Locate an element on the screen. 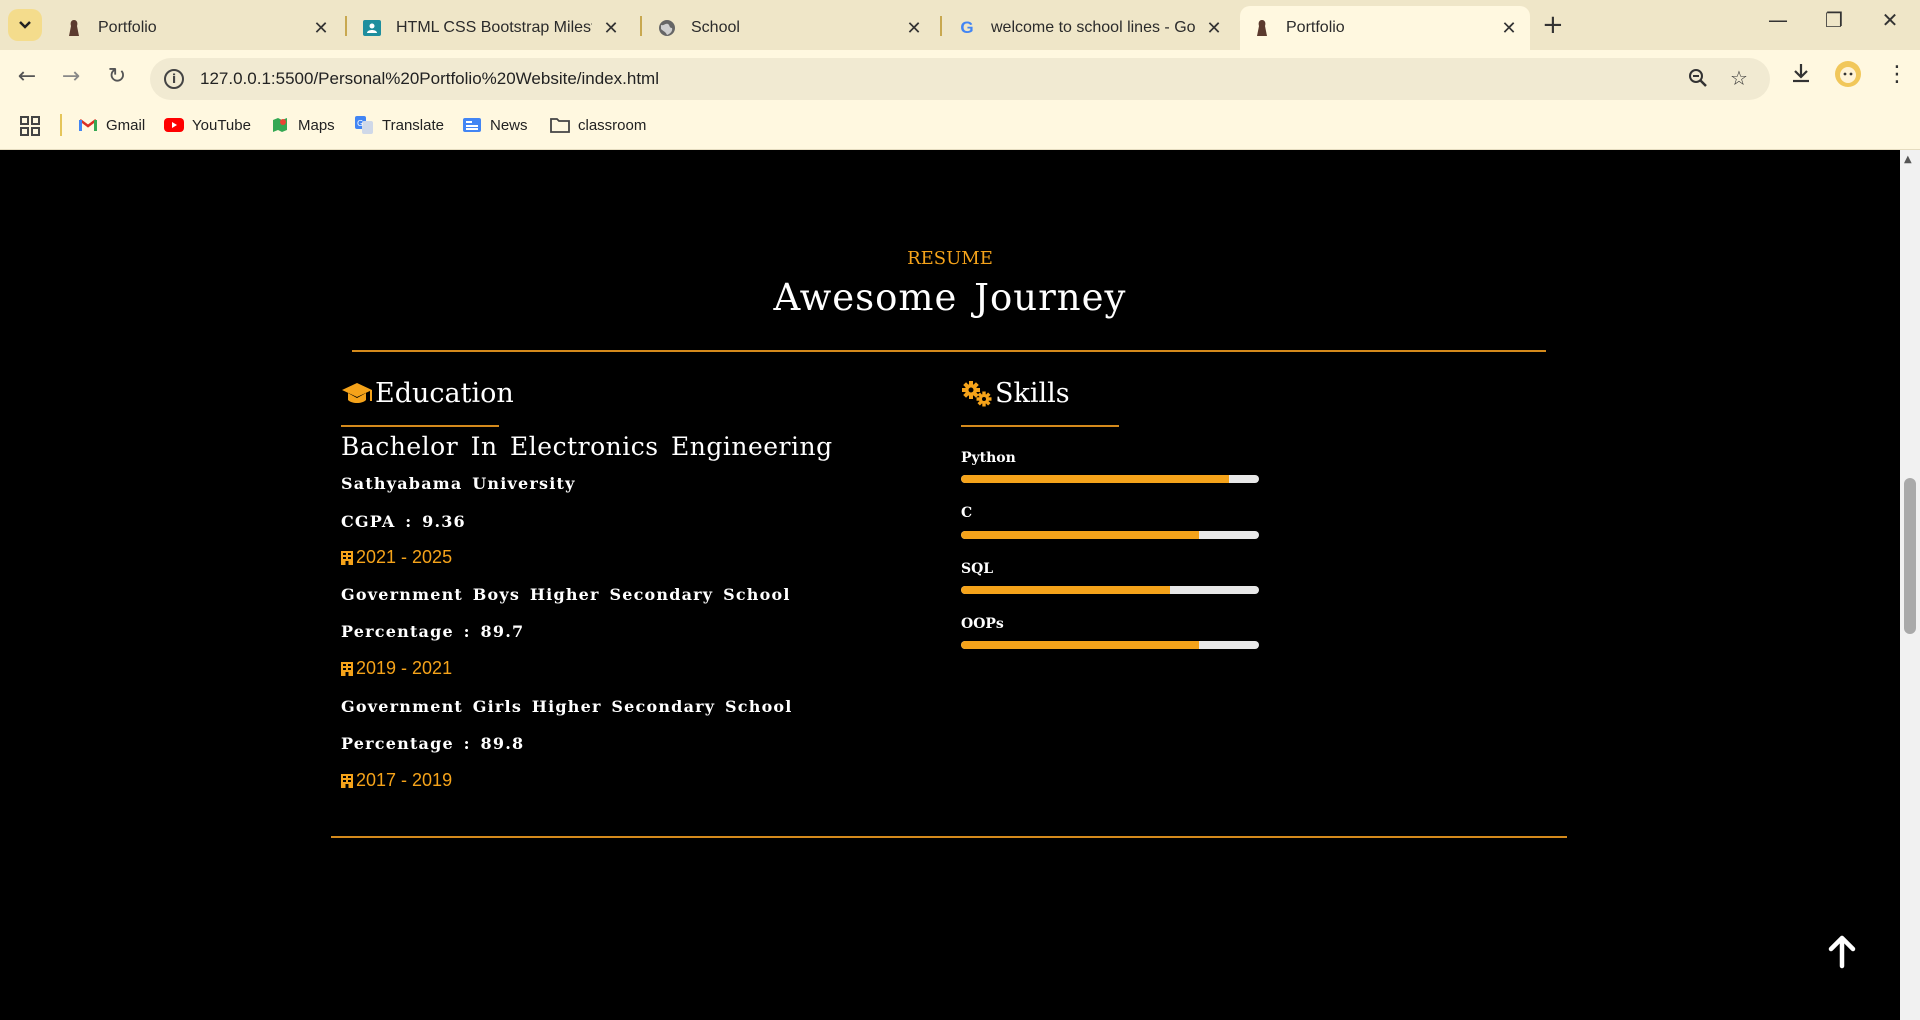 This screenshot has width=1920, height=1020. minimize-button: — is located at coordinates (1778, 20).